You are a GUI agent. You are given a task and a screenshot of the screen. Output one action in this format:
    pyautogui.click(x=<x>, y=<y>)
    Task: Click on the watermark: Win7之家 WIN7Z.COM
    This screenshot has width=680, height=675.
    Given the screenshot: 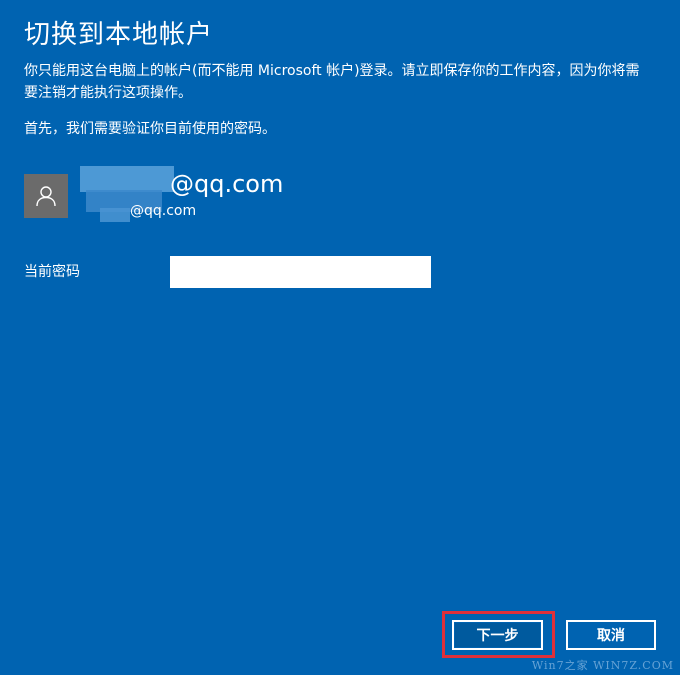 What is the action you would take?
    pyautogui.click(x=602, y=665)
    